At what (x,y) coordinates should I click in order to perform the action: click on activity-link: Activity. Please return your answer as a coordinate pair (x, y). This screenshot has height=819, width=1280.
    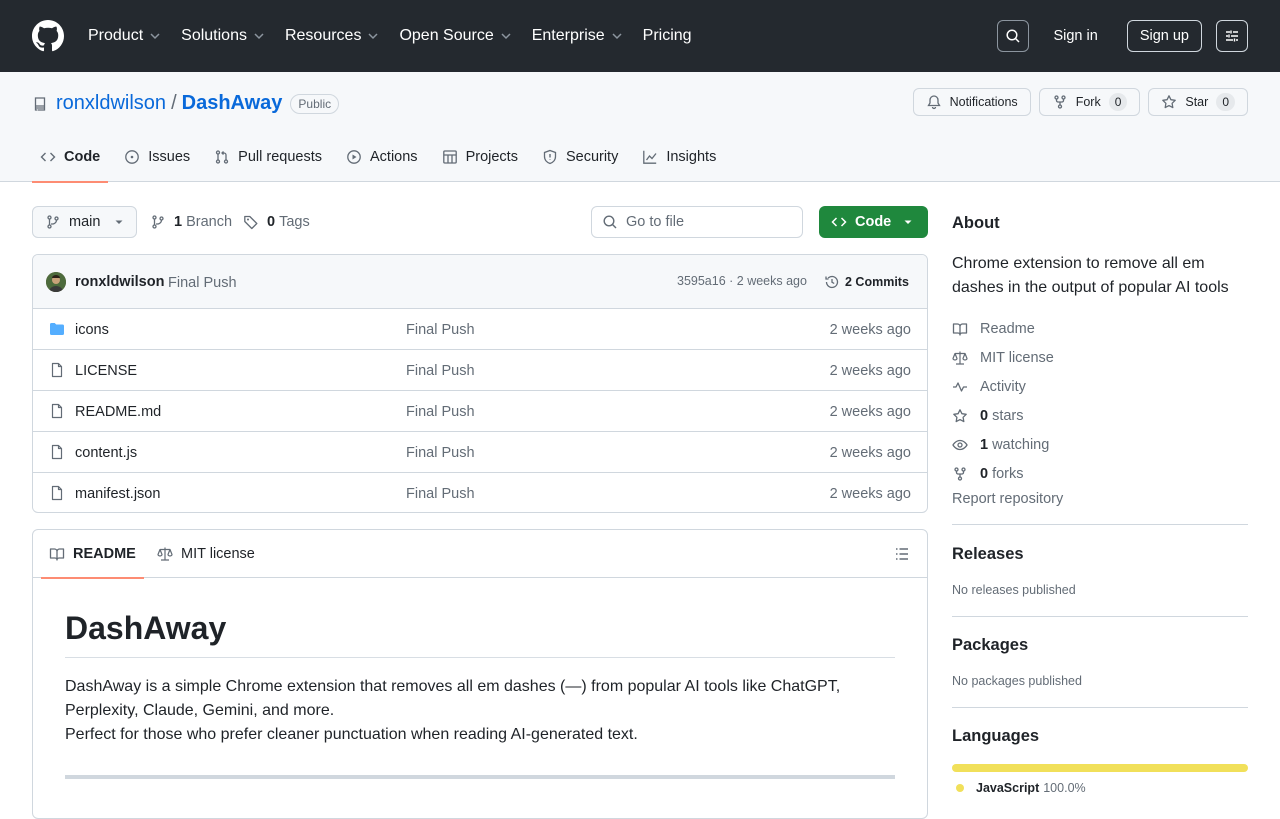
    Looking at the image, I should click on (1003, 386).